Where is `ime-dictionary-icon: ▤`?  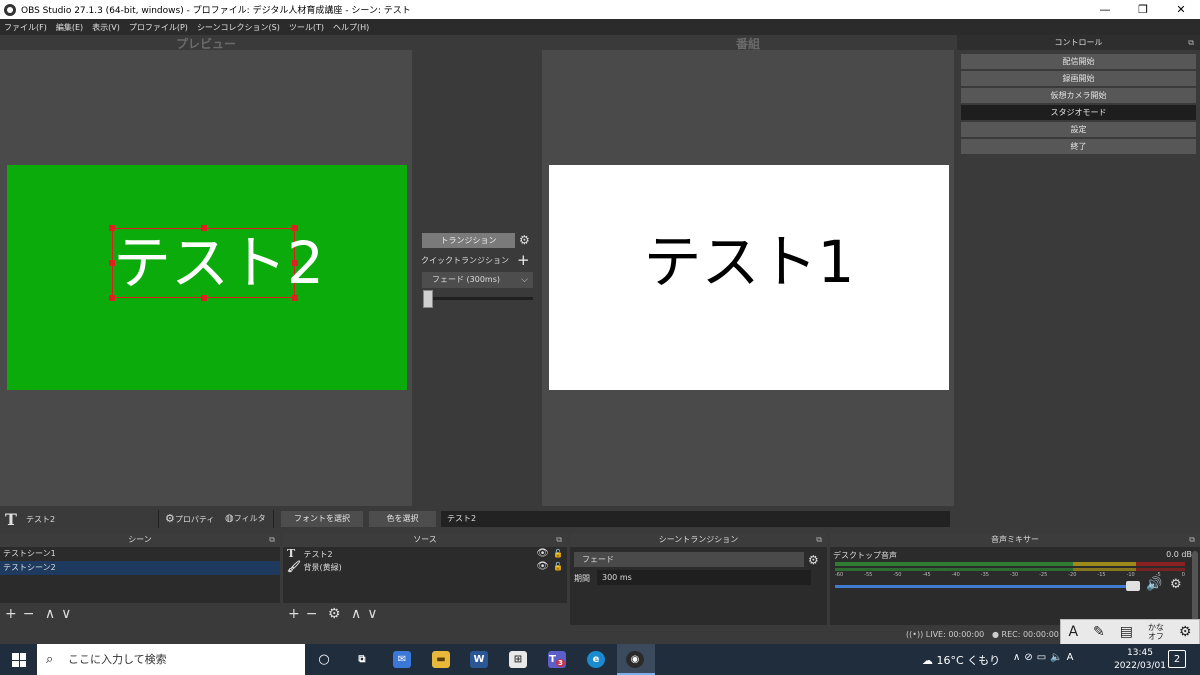 ime-dictionary-icon: ▤ is located at coordinates (1126, 632).